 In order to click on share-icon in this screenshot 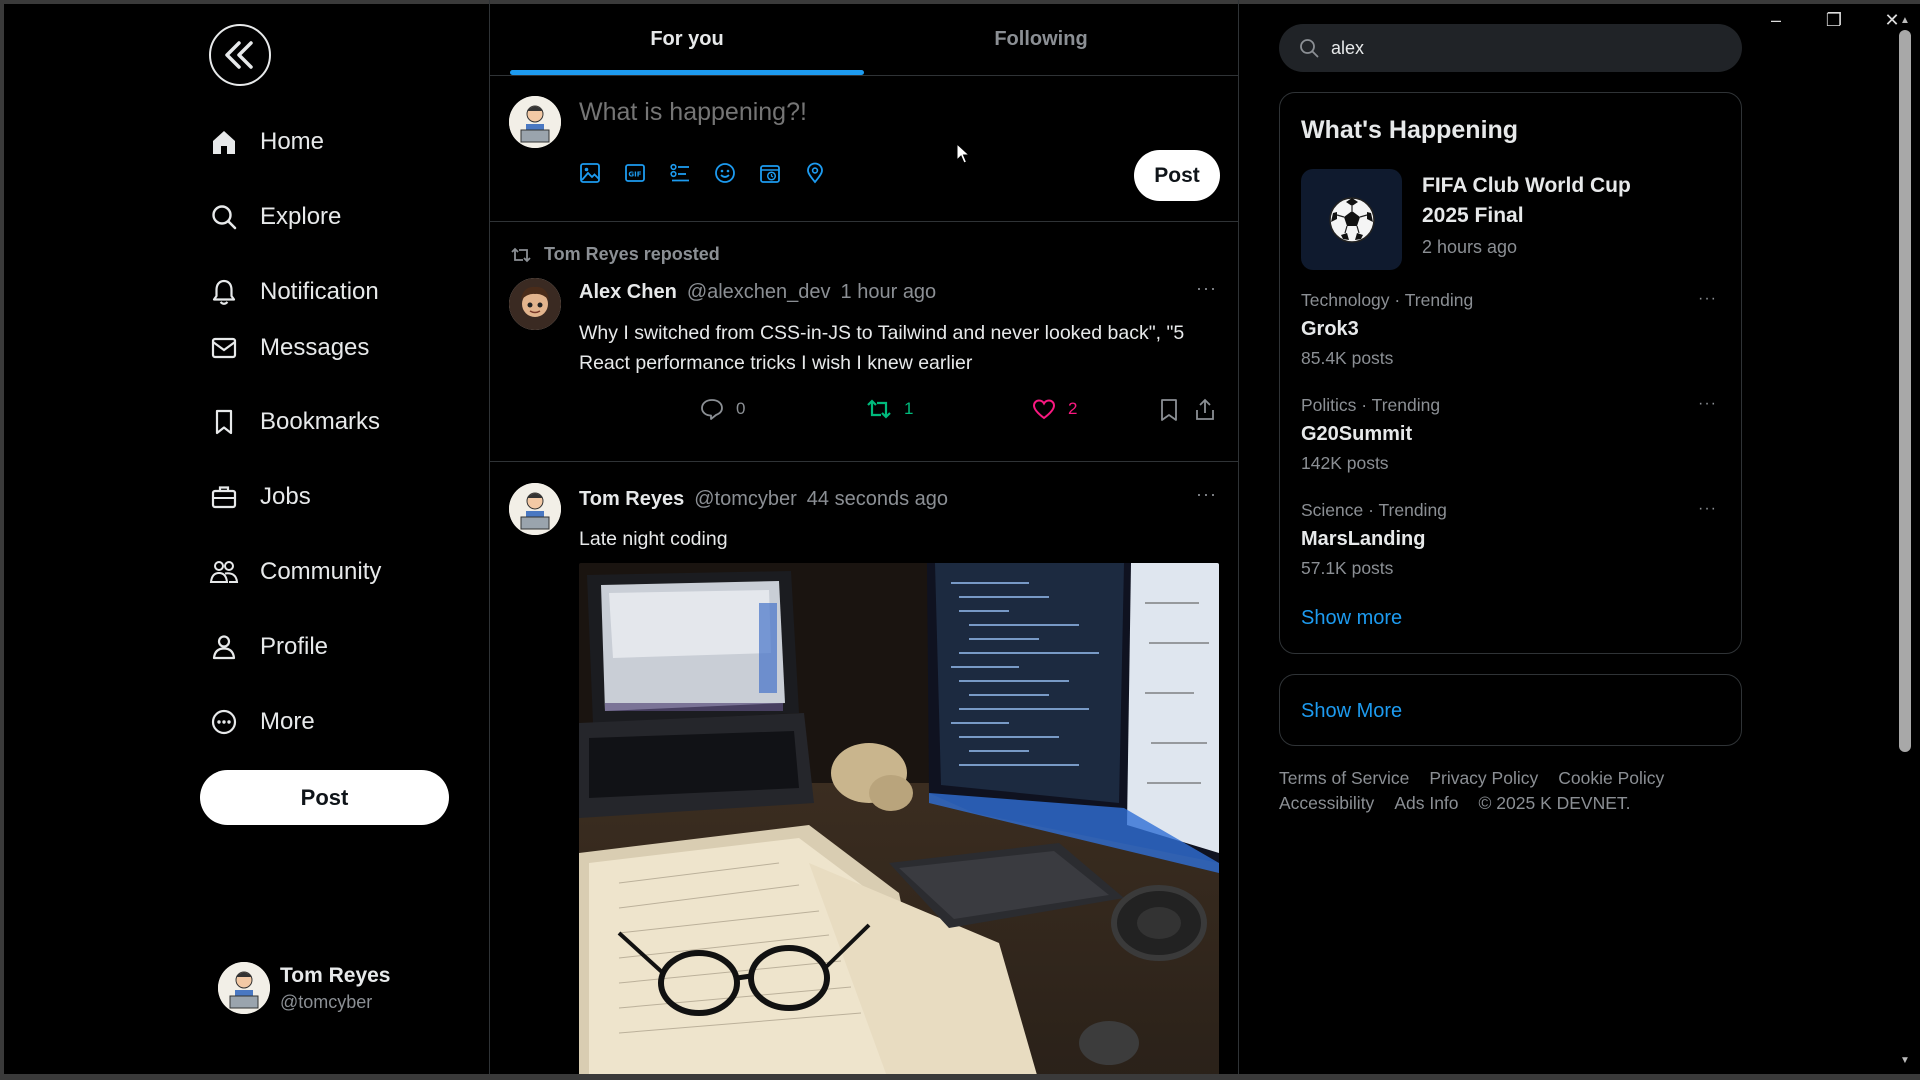, I will do `click(1205, 409)`.